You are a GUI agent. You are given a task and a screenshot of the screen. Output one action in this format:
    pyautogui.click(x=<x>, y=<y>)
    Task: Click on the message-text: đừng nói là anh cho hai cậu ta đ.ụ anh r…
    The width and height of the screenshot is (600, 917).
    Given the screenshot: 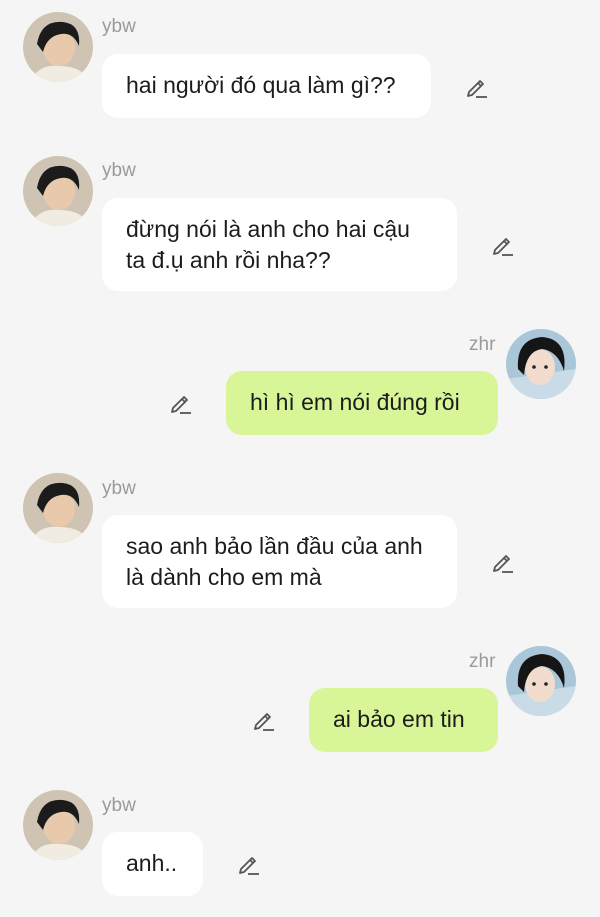 What is the action you would take?
    pyautogui.click(x=268, y=244)
    